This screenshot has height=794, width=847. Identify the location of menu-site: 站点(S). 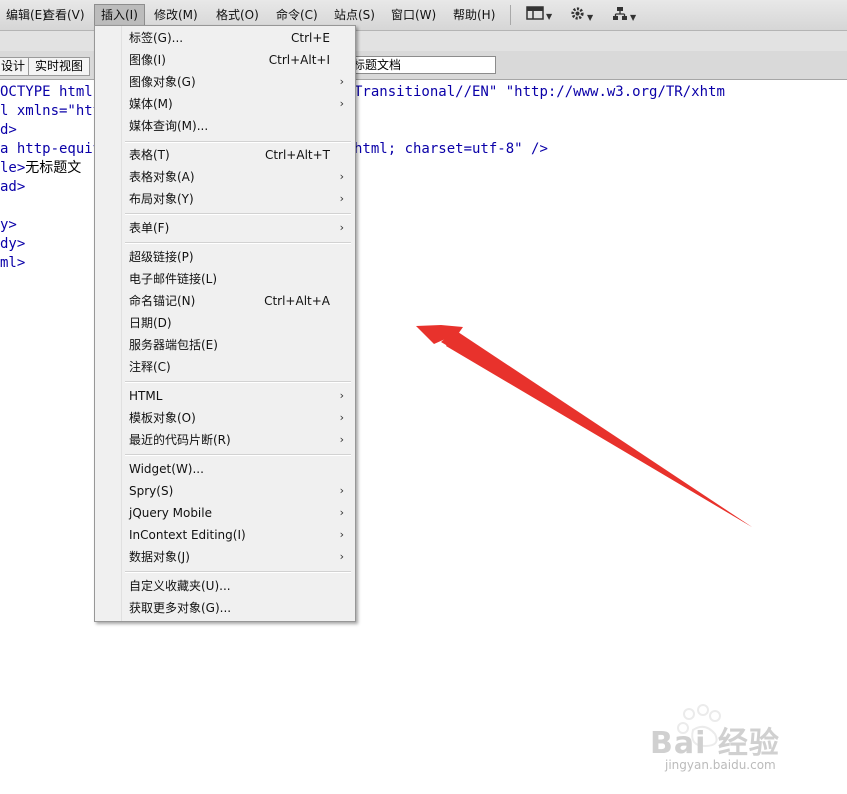
(354, 15).